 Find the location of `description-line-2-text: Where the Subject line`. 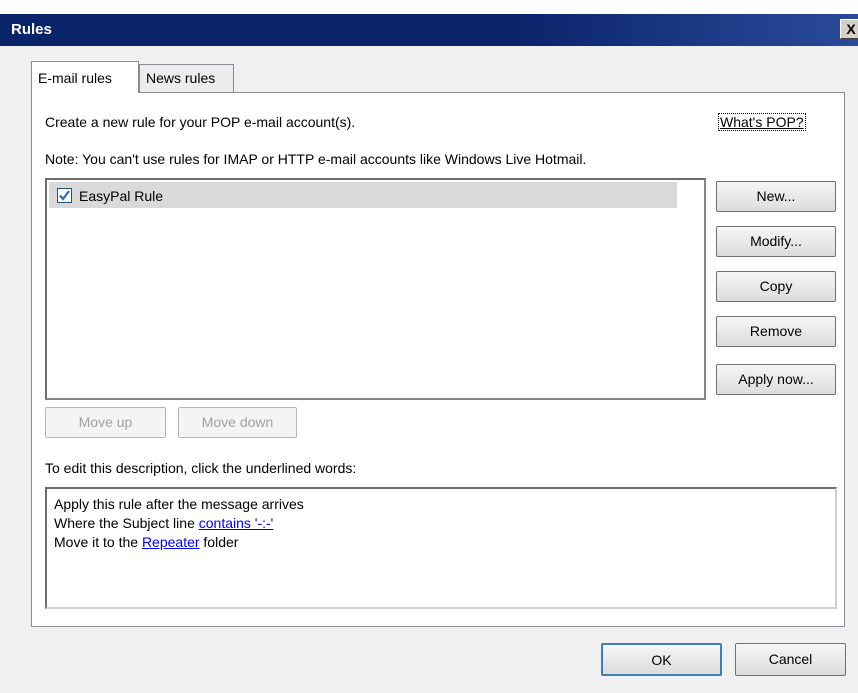

description-line-2-text: Where the Subject line is located at coordinates (126, 523).